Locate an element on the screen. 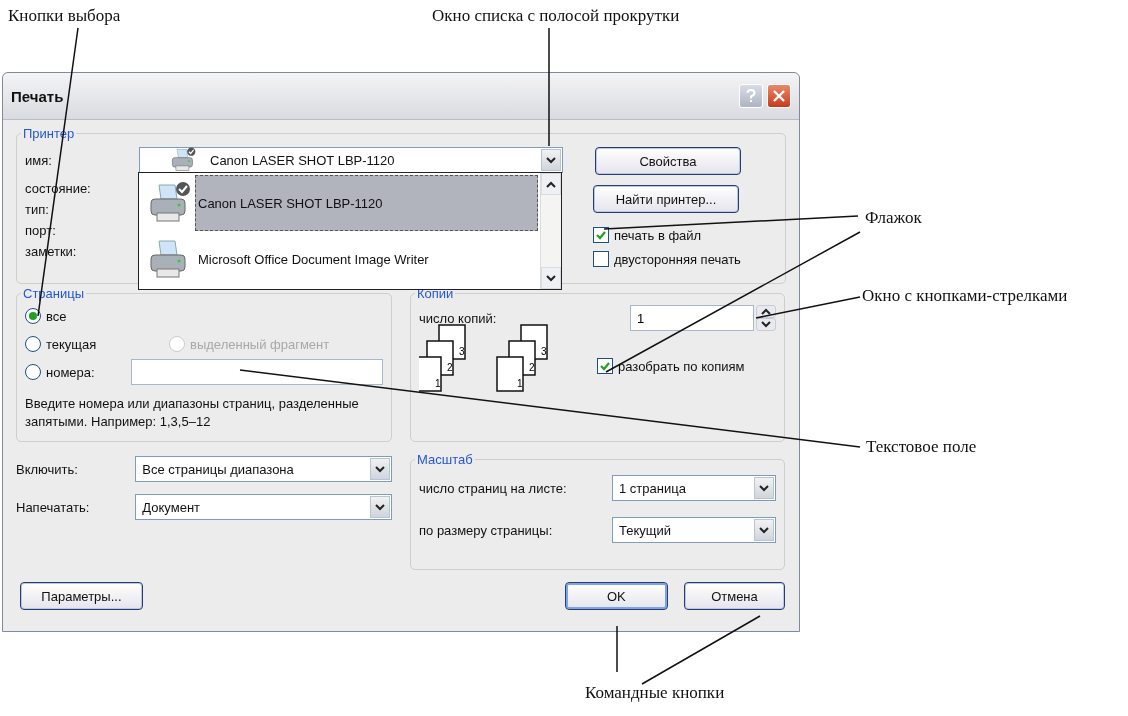  callout-label: Командные кнопки is located at coordinates (655, 693).